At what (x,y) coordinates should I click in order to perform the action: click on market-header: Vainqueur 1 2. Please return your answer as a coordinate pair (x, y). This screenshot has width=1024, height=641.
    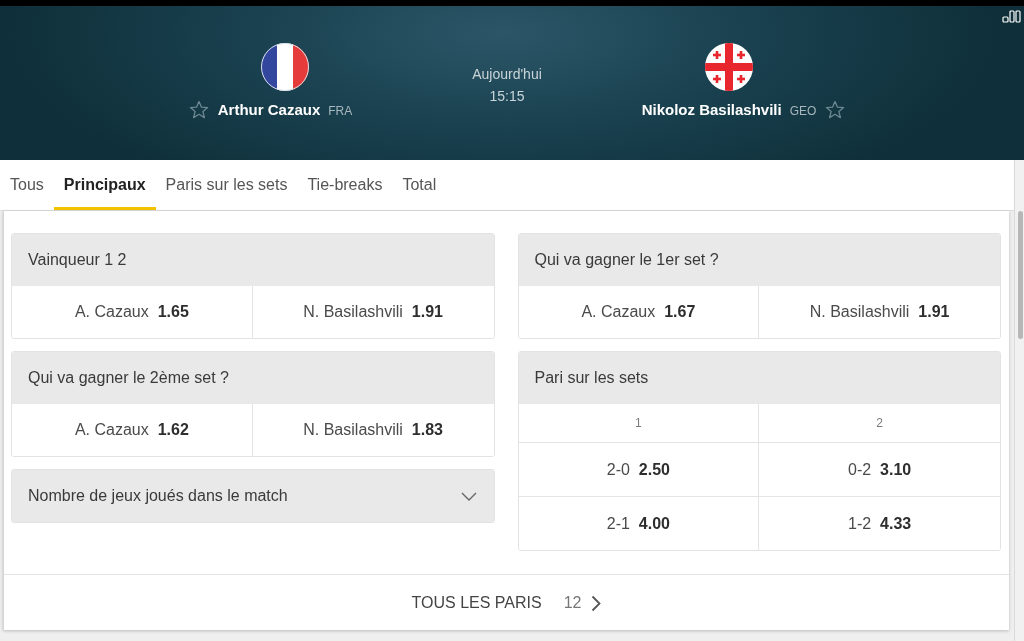
    Looking at the image, I should click on (253, 260).